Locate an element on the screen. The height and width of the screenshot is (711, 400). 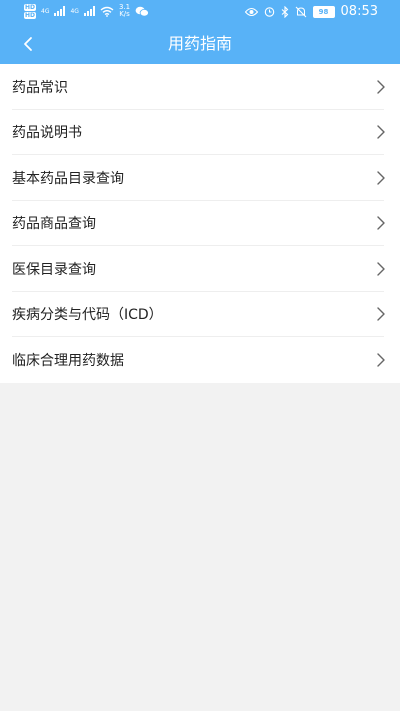
network-4g-label: 4G is located at coordinates (45, 11).